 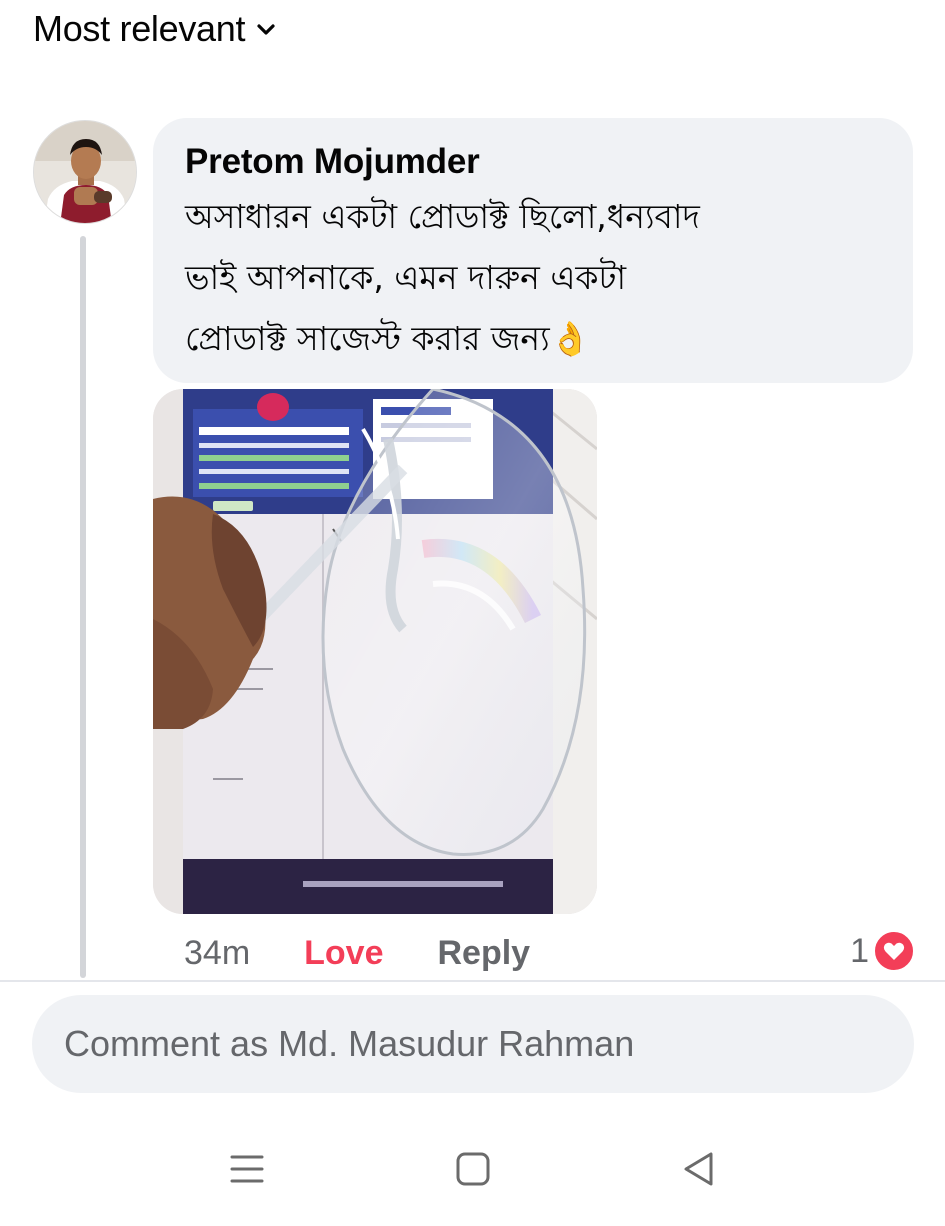 I want to click on comment-actions: 34m Love Reply, so click(x=357, y=953).